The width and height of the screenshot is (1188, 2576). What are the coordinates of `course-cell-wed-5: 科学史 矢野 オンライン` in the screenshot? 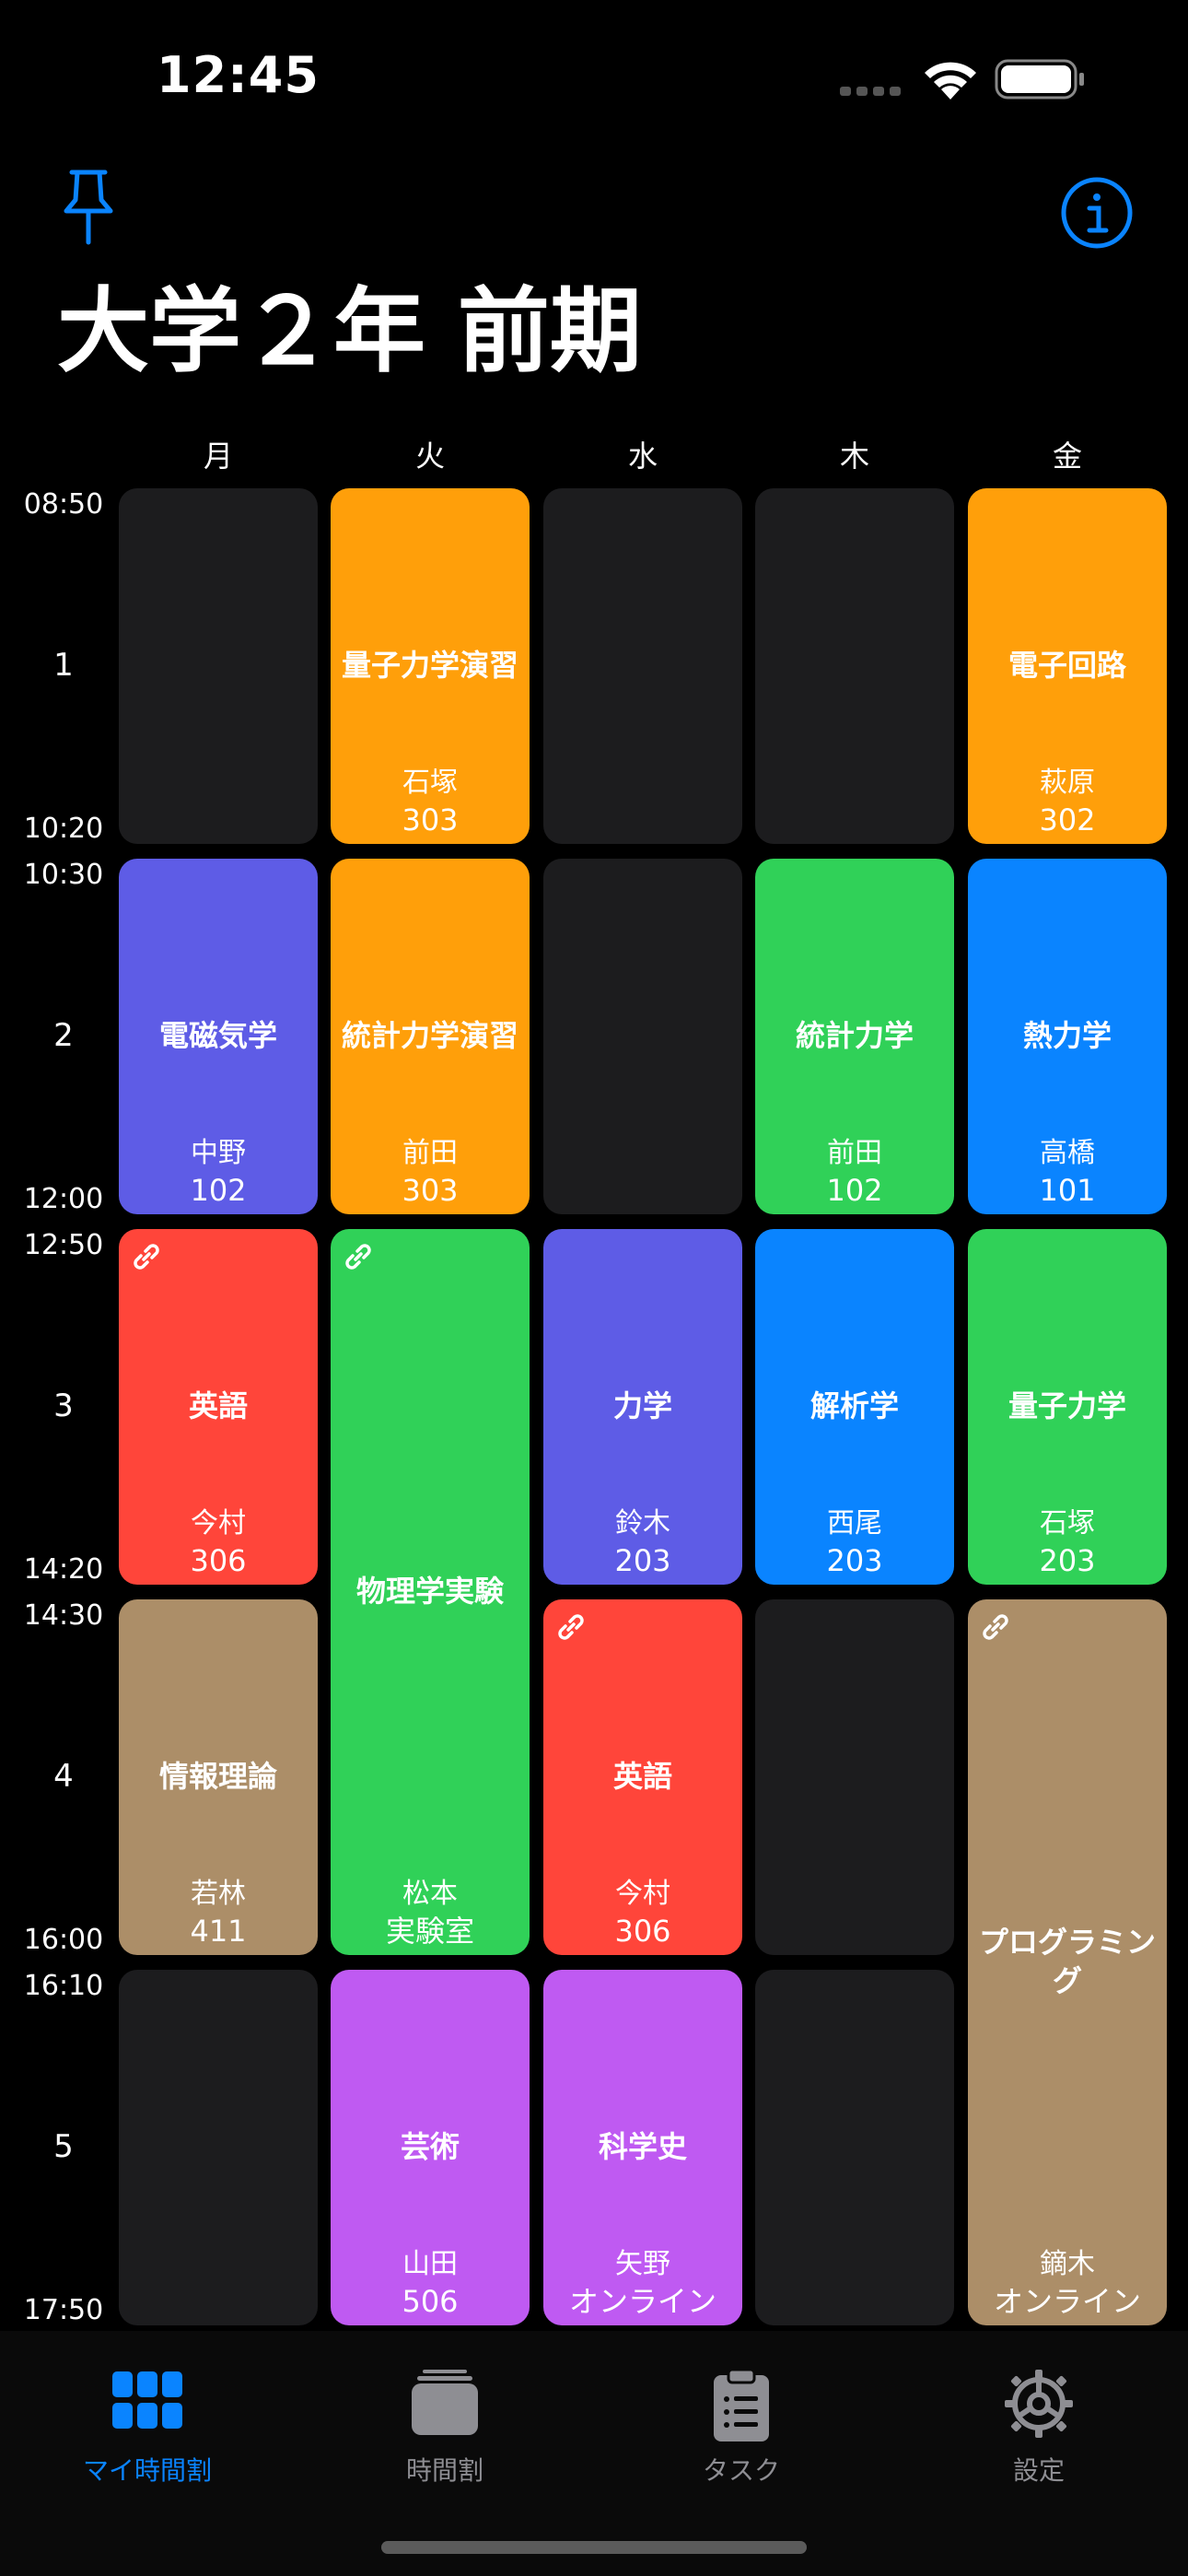 It's located at (642, 2147).